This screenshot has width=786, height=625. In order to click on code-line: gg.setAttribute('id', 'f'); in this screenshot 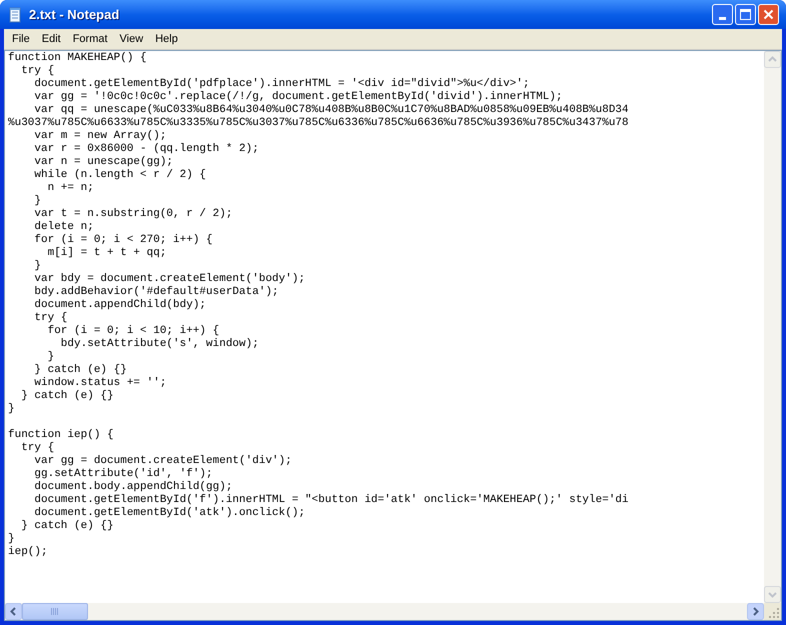, I will do `click(123, 474)`.